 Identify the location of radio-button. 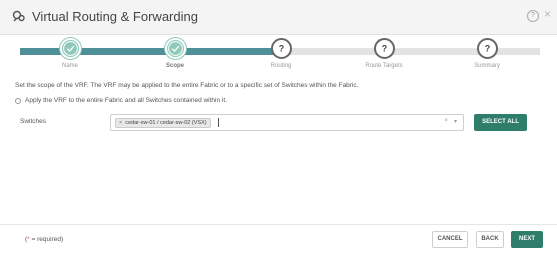
(18, 100).